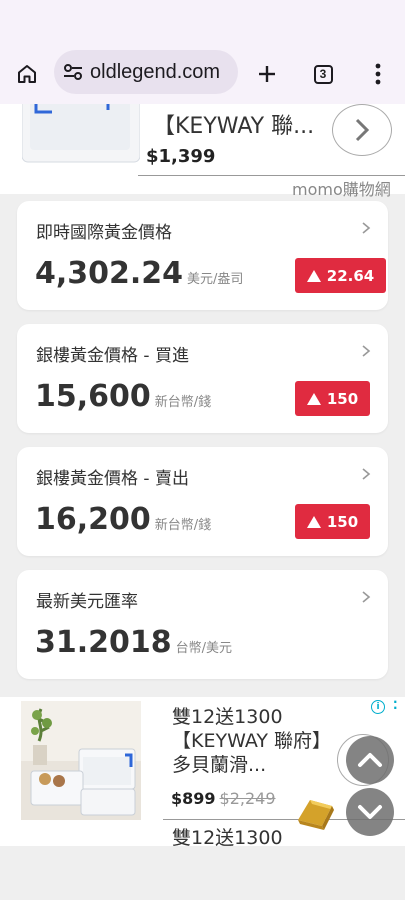 Image resolution: width=405 pixels, height=900 pixels. Describe the element at coordinates (202, 624) in the screenshot. I see `card-usd-exchange-rate: 最新美元匯率 31.2018 台幣/美元` at that location.